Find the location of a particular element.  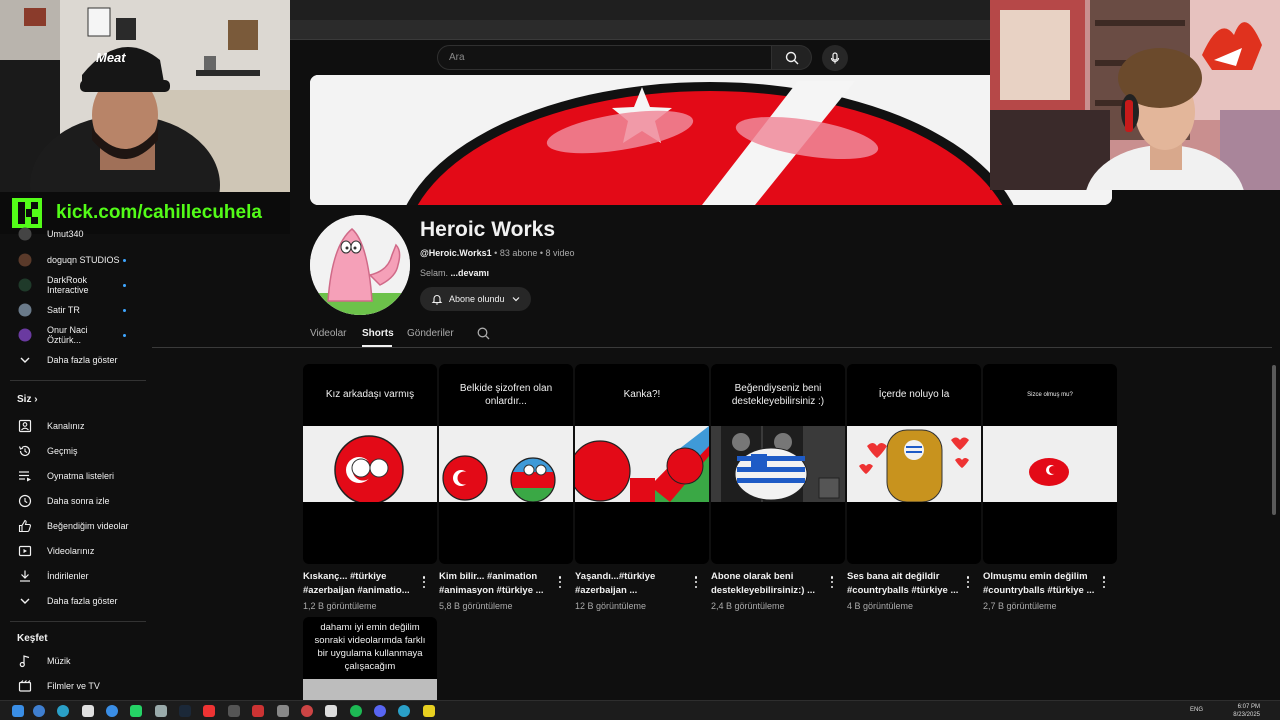

subscribed-label: Abone olundu is located at coordinates (477, 299).